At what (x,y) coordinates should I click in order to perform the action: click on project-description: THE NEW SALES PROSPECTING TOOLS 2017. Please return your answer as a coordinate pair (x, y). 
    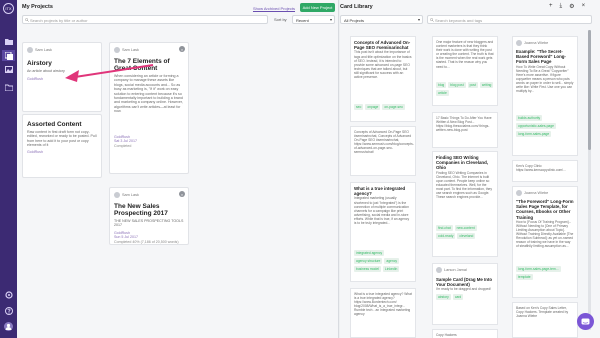
    Looking at the image, I should click on (149, 223).